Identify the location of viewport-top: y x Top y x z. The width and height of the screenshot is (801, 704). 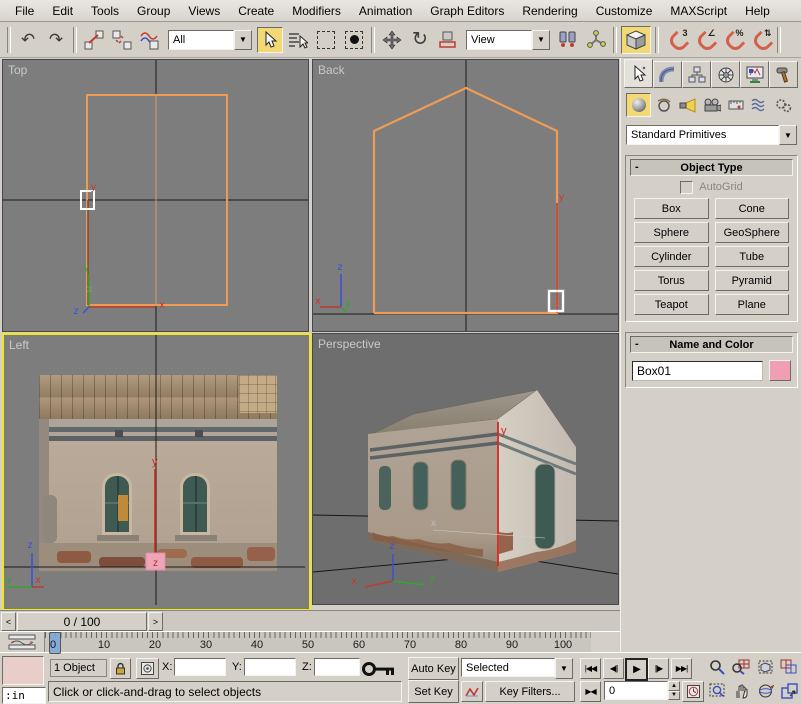
(155, 195).